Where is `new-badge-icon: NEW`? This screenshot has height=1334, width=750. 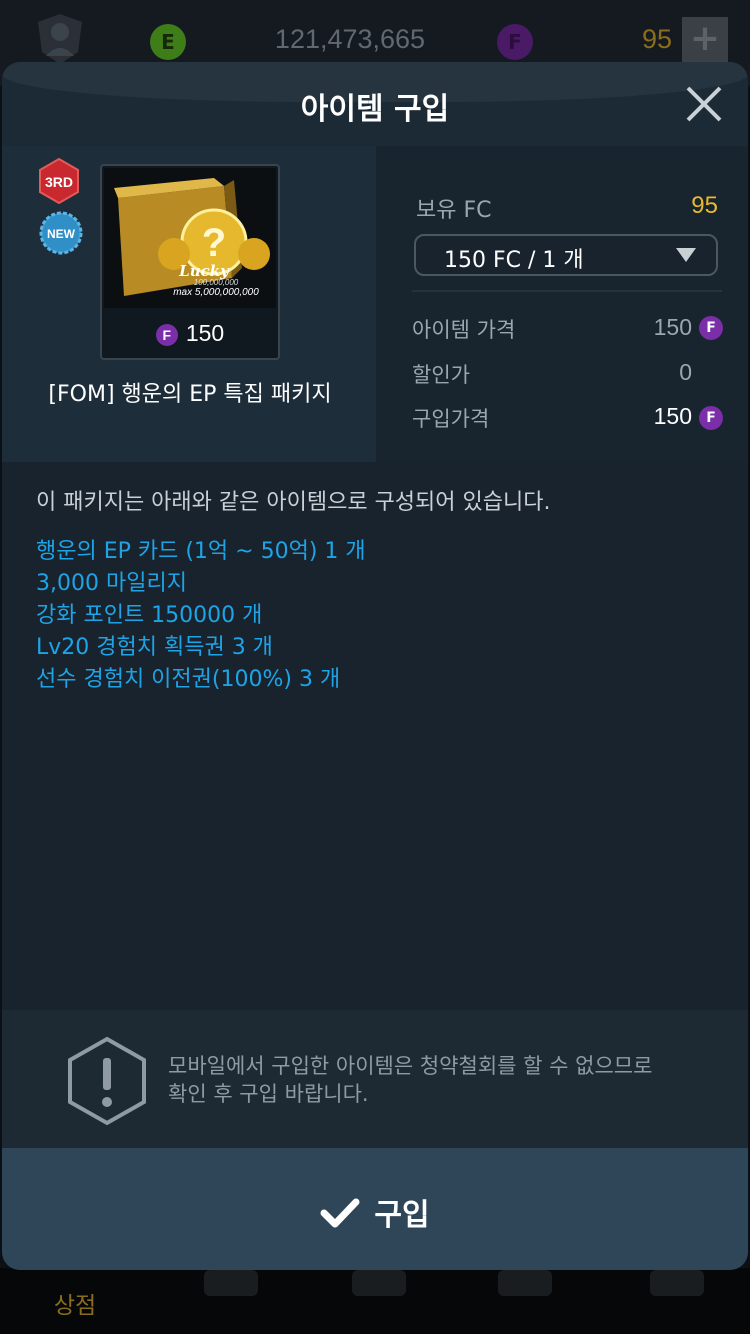 new-badge-icon: NEW is located at coordinates (61, 233).